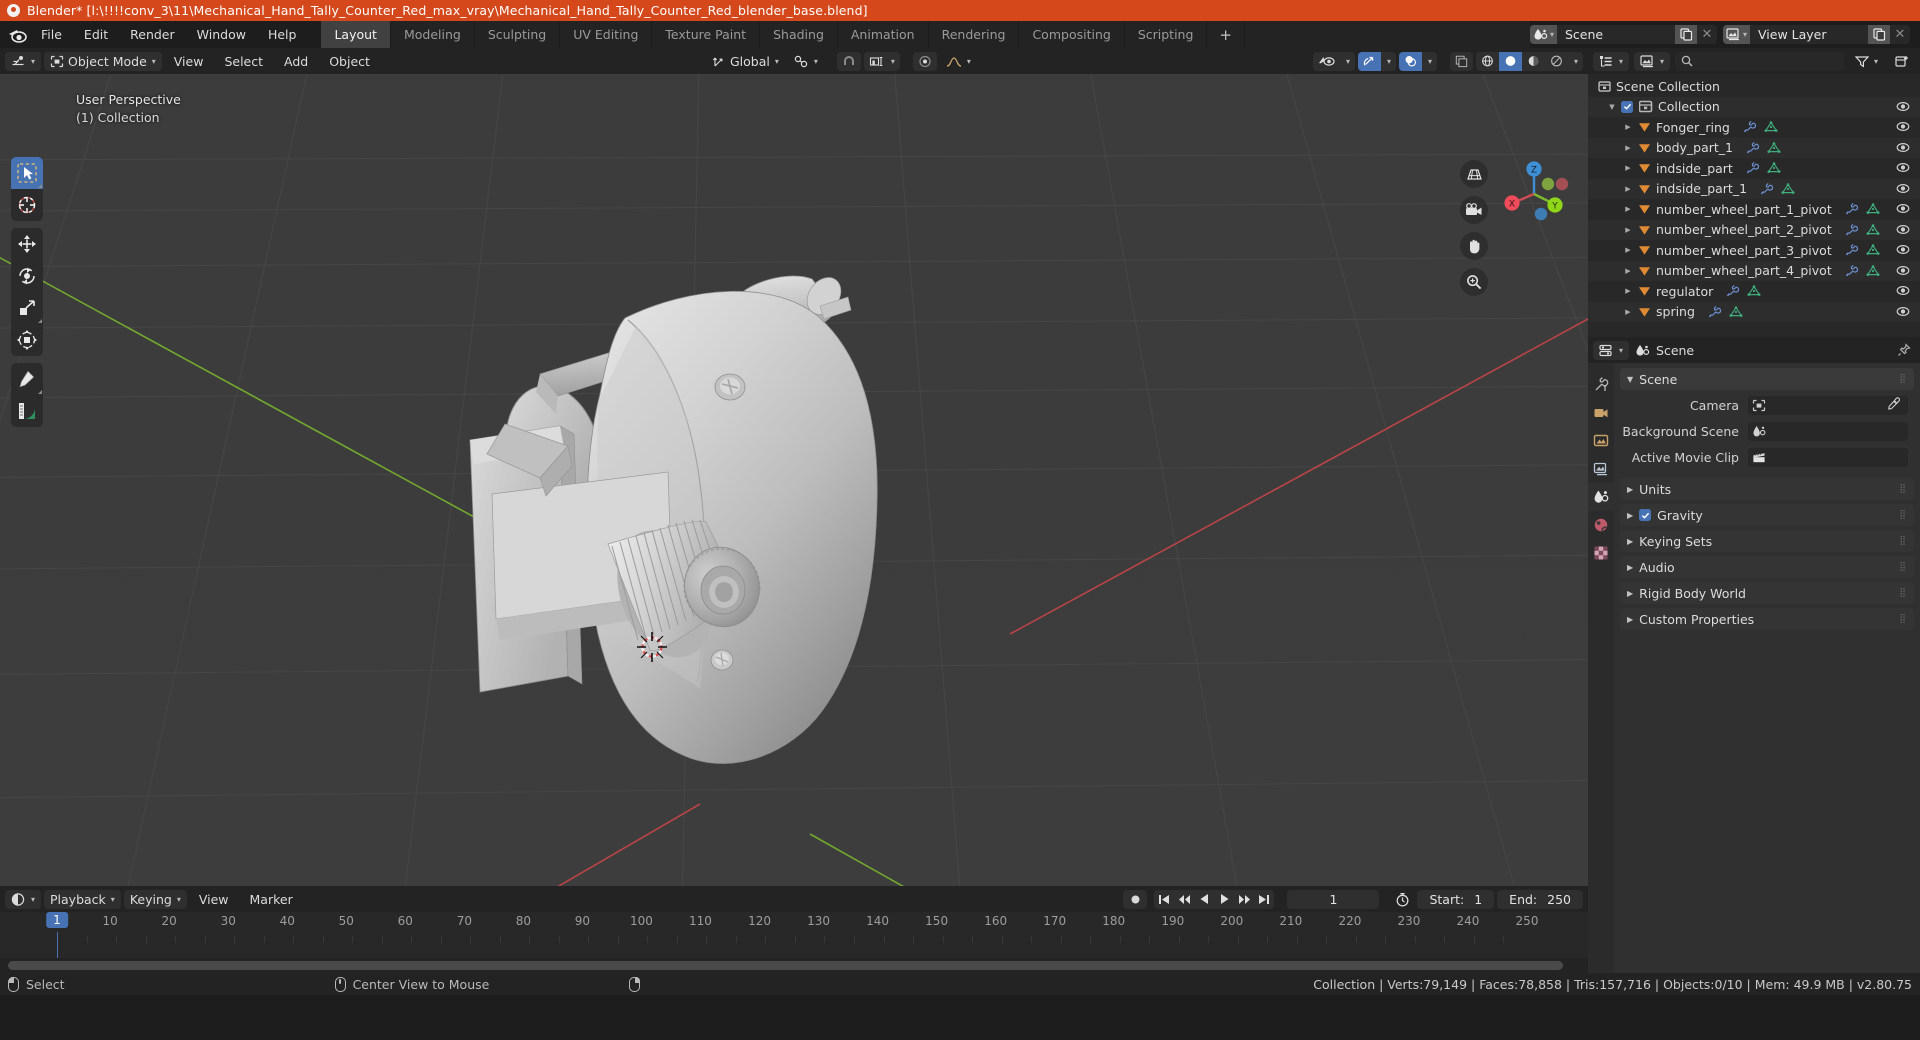  Describe the element at coordinates (1767, 619) in the screenshot. I see `properties-section-header: ▶ Custom Properties ⣿` at that location.